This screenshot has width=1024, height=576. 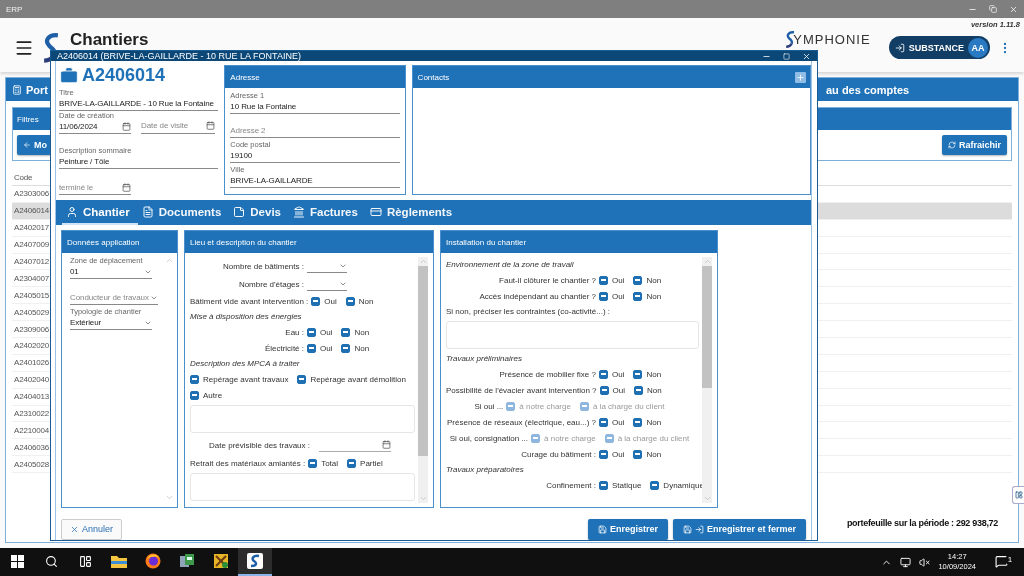 What do you see at coordinates (85, 561) in the screenshot?
I see `task-view-icon` at bounding box center [85, 561].